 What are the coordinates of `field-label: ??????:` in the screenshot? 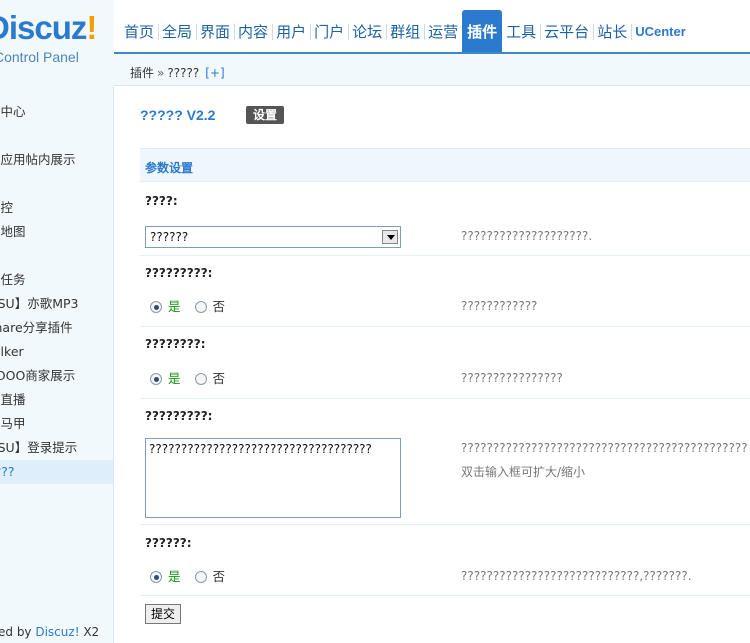 It's located at (168, 543).